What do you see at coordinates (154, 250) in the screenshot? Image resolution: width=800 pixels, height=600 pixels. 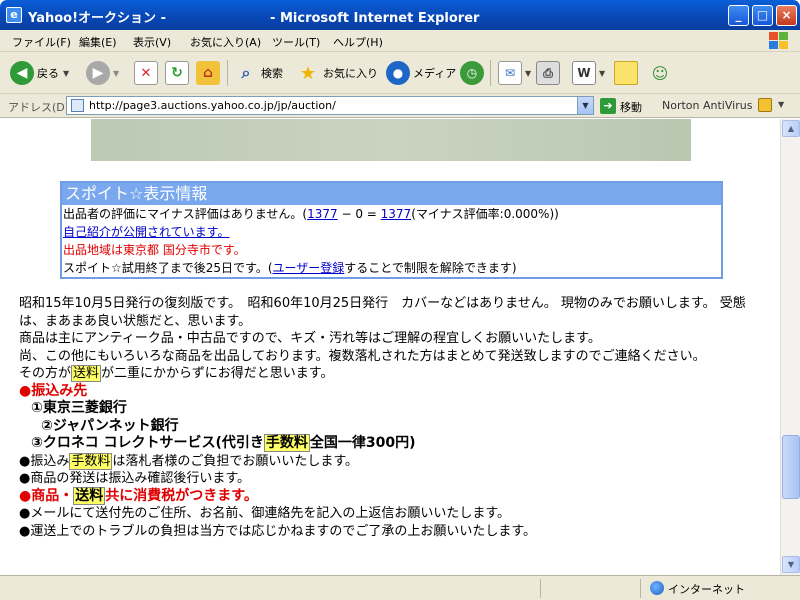 I see `region-line: 出品地域は東京都 国分寺市です。` at bounding box center [154, 250].